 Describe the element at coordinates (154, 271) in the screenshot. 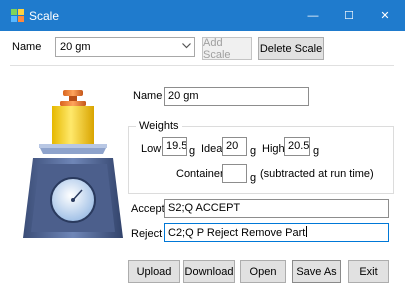

I see `upload-button: Upload` at that location.